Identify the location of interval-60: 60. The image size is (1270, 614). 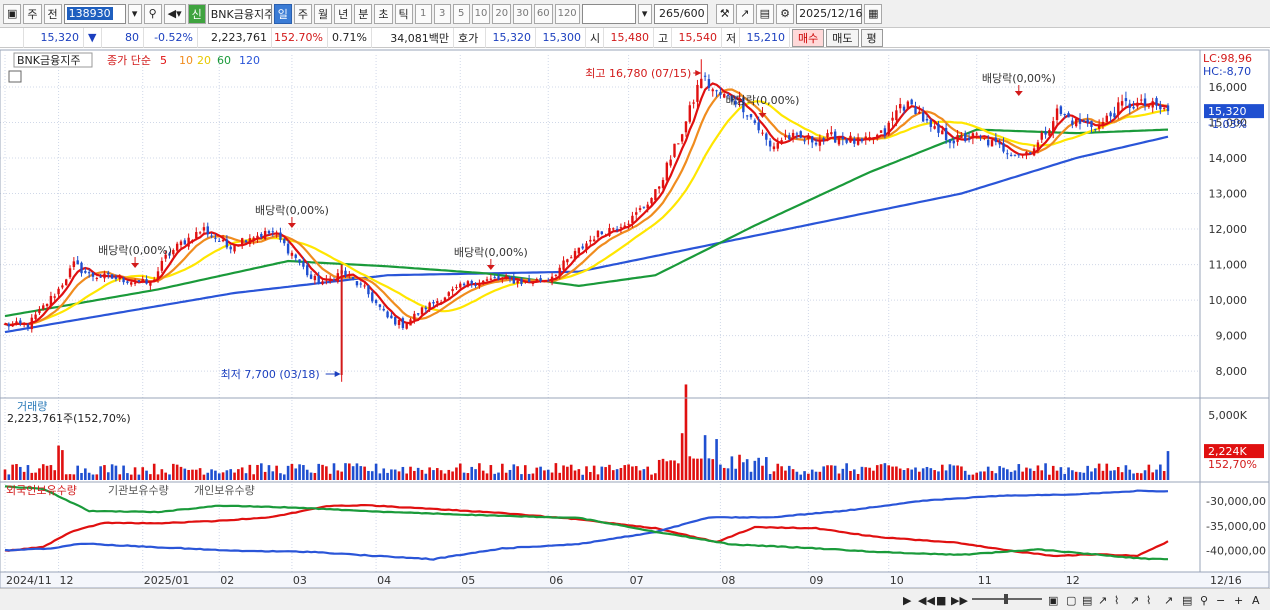
(543, 13).